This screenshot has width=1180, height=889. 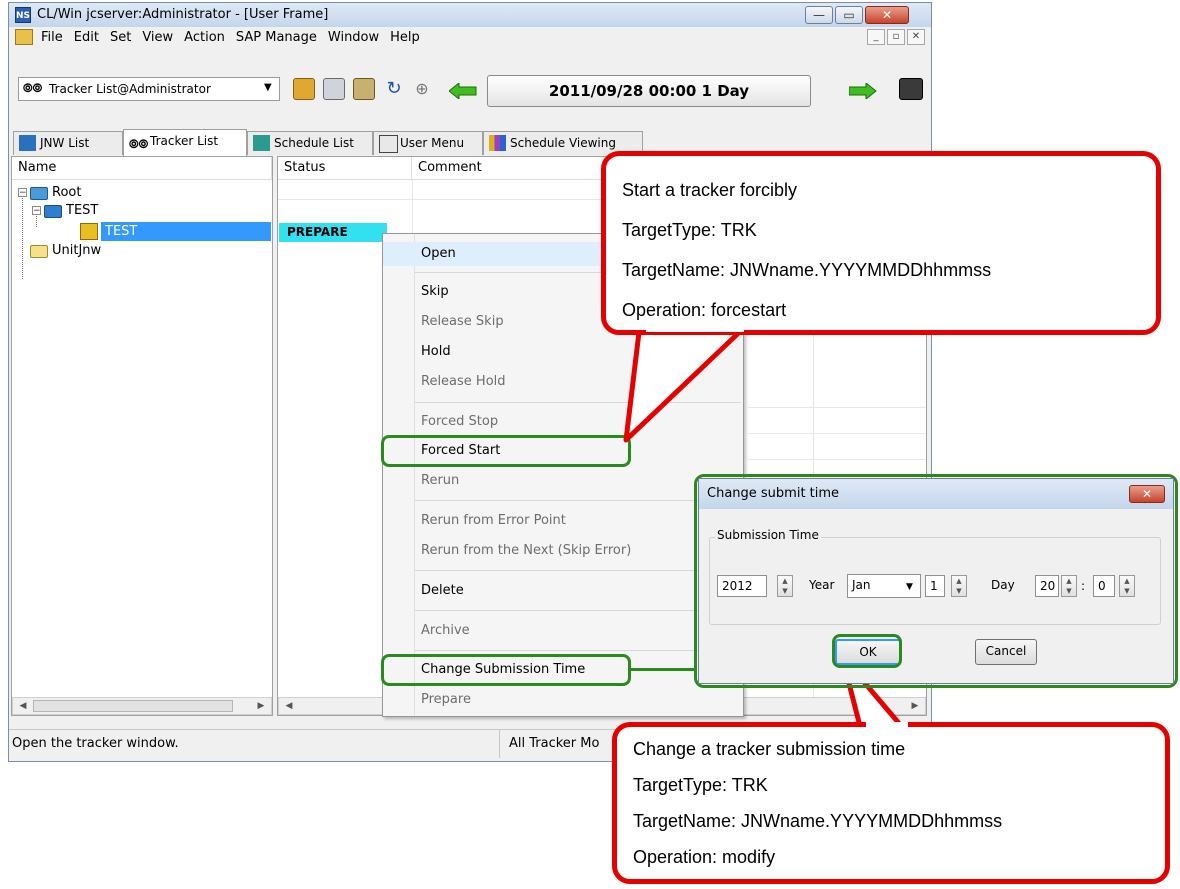 What do you see at coordinates (563, 143) in the screenshot?
I see `tab-label: Schedule Viewing` at bounding box center [563, 143].